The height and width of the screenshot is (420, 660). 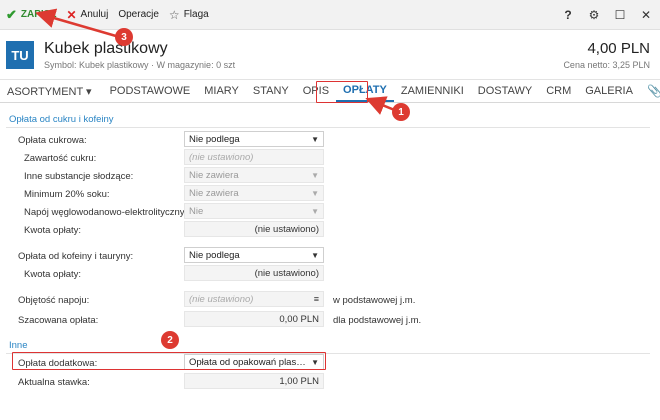 What do you see at coordinates (174, 14) in the screenshot?
I see `star-icon: ☆` at bounding box center [174, 14].